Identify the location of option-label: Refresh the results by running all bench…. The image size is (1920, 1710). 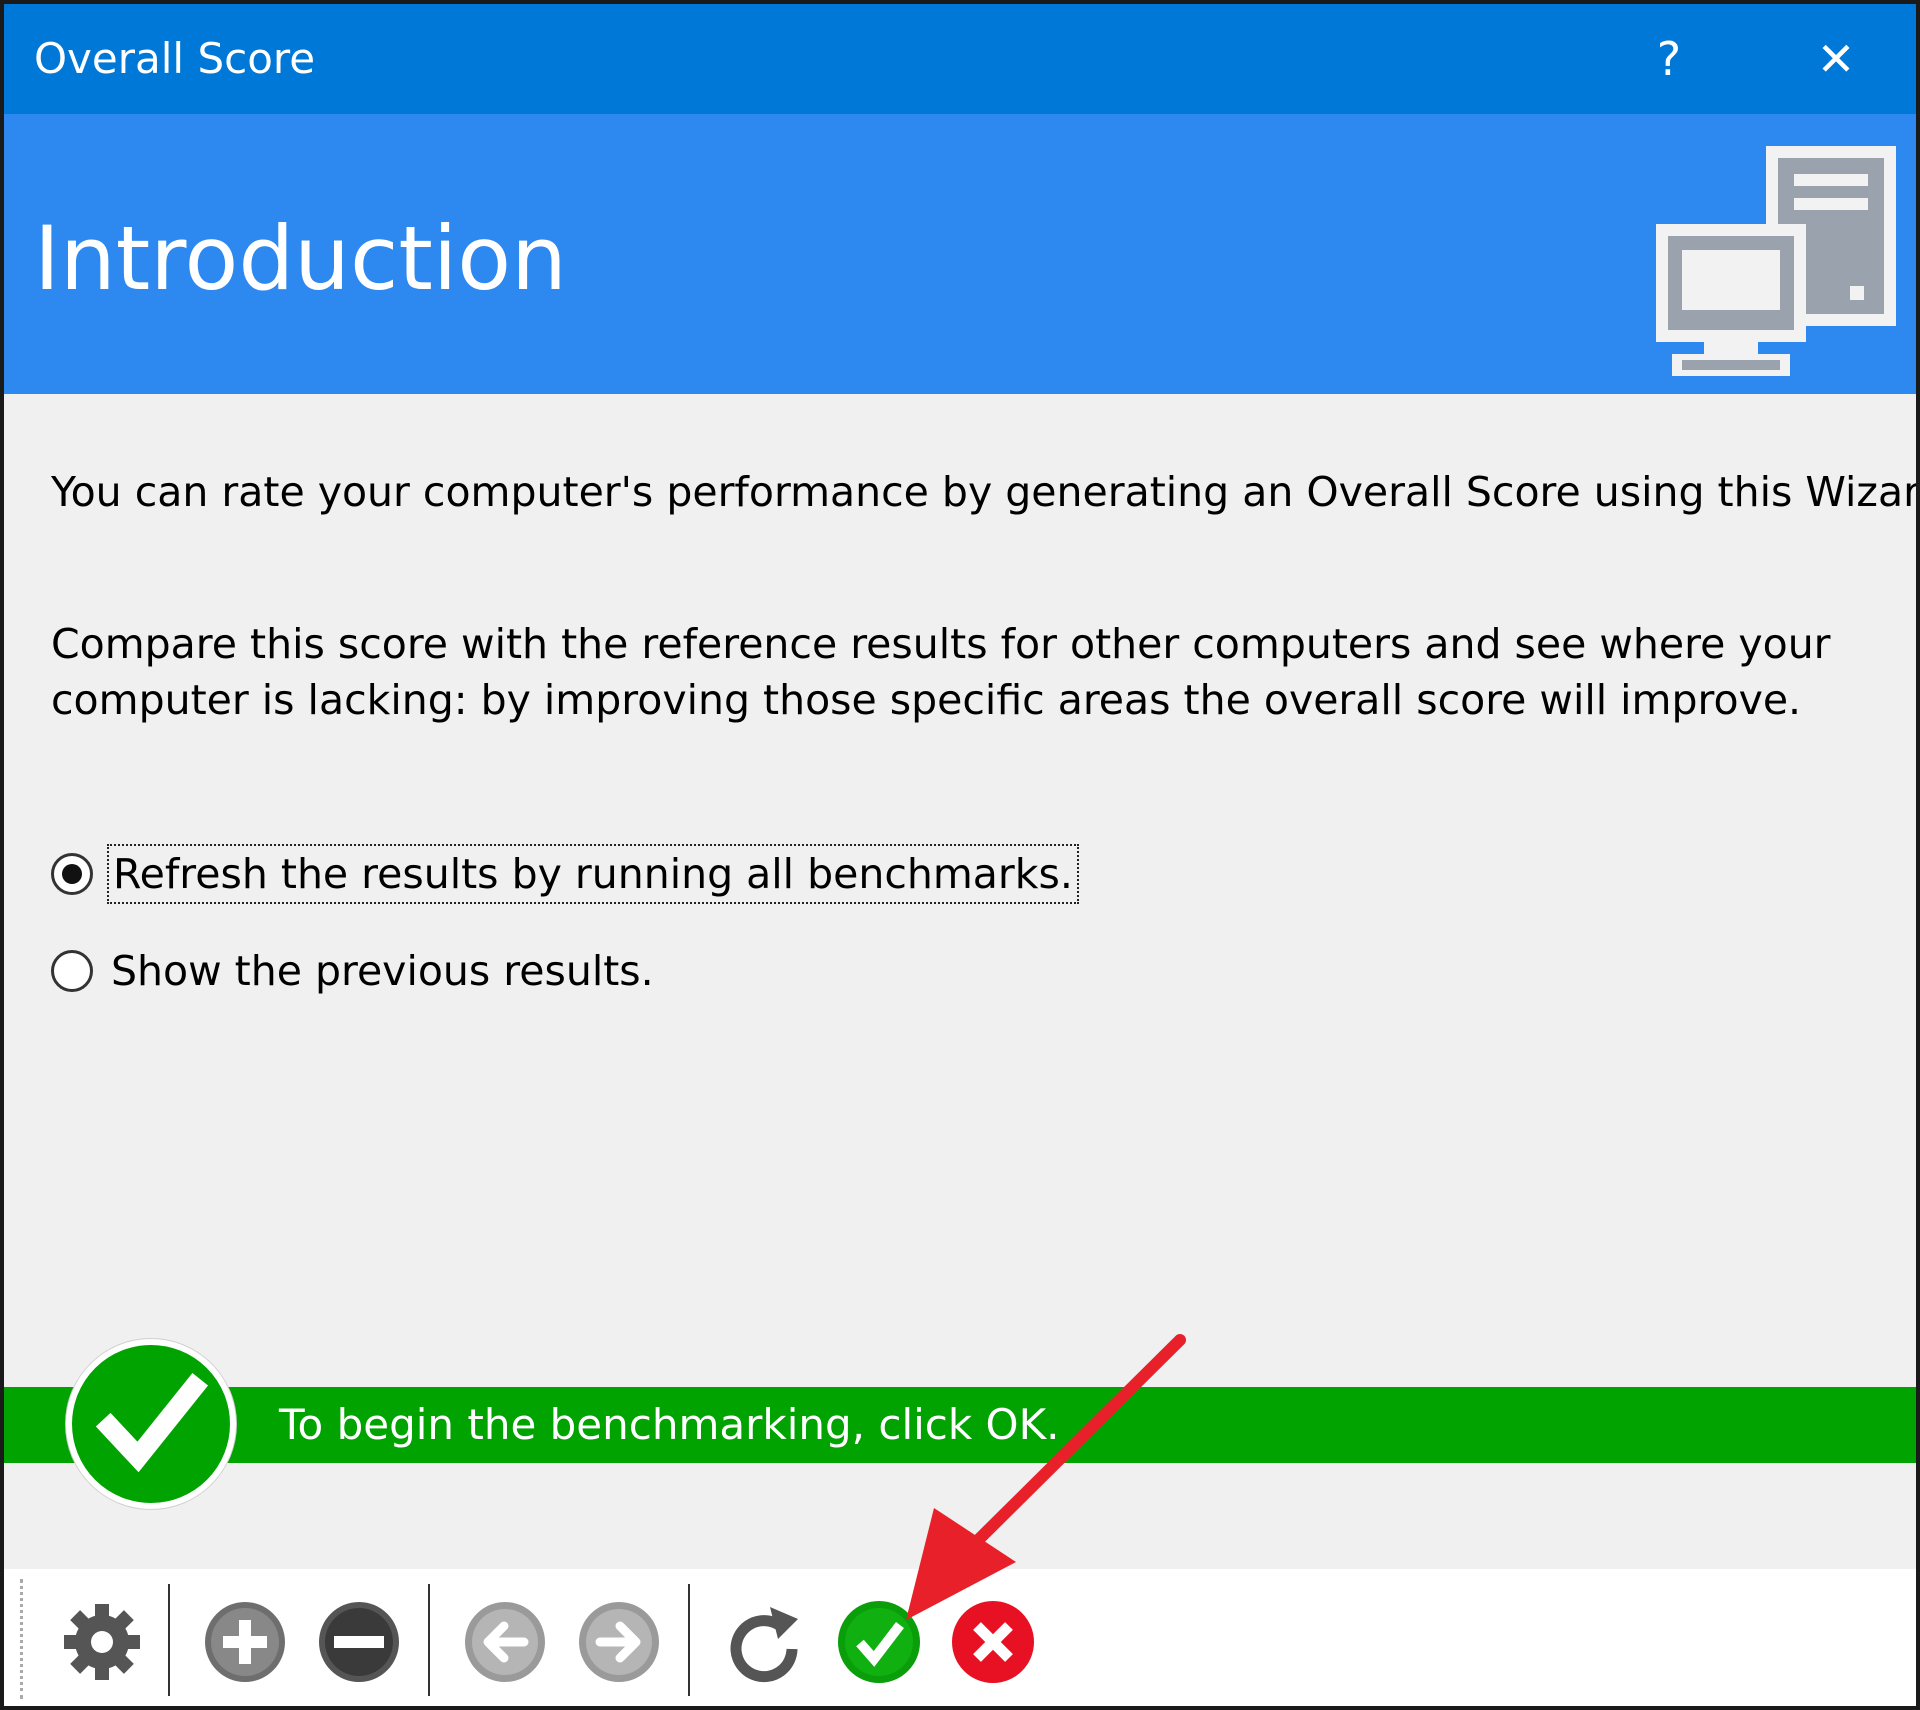
(593, 874).